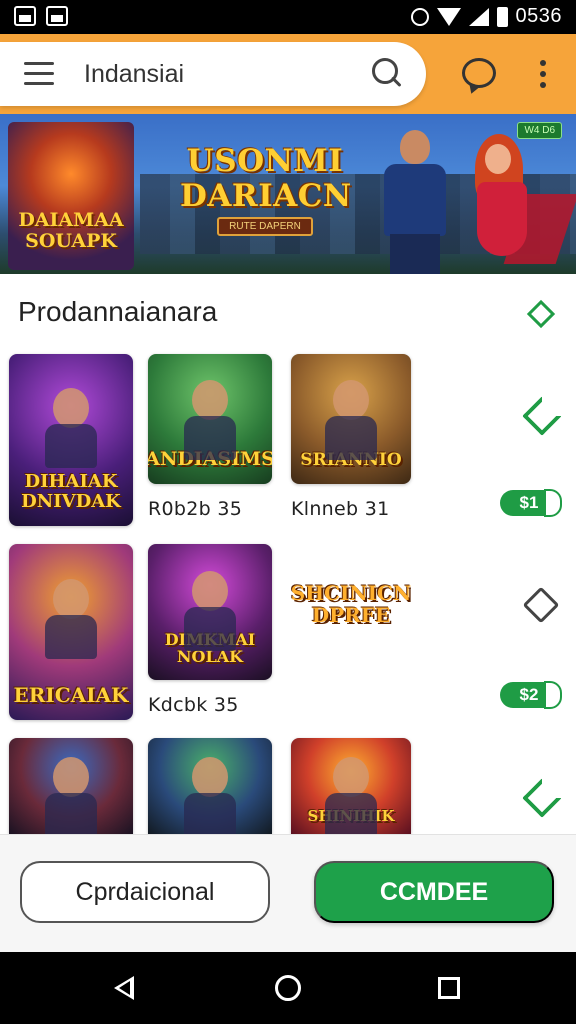 This screenshot has width=576, height=1024. I want to click on game-logo: SHCINICN DPRFE, so click(351, 604).